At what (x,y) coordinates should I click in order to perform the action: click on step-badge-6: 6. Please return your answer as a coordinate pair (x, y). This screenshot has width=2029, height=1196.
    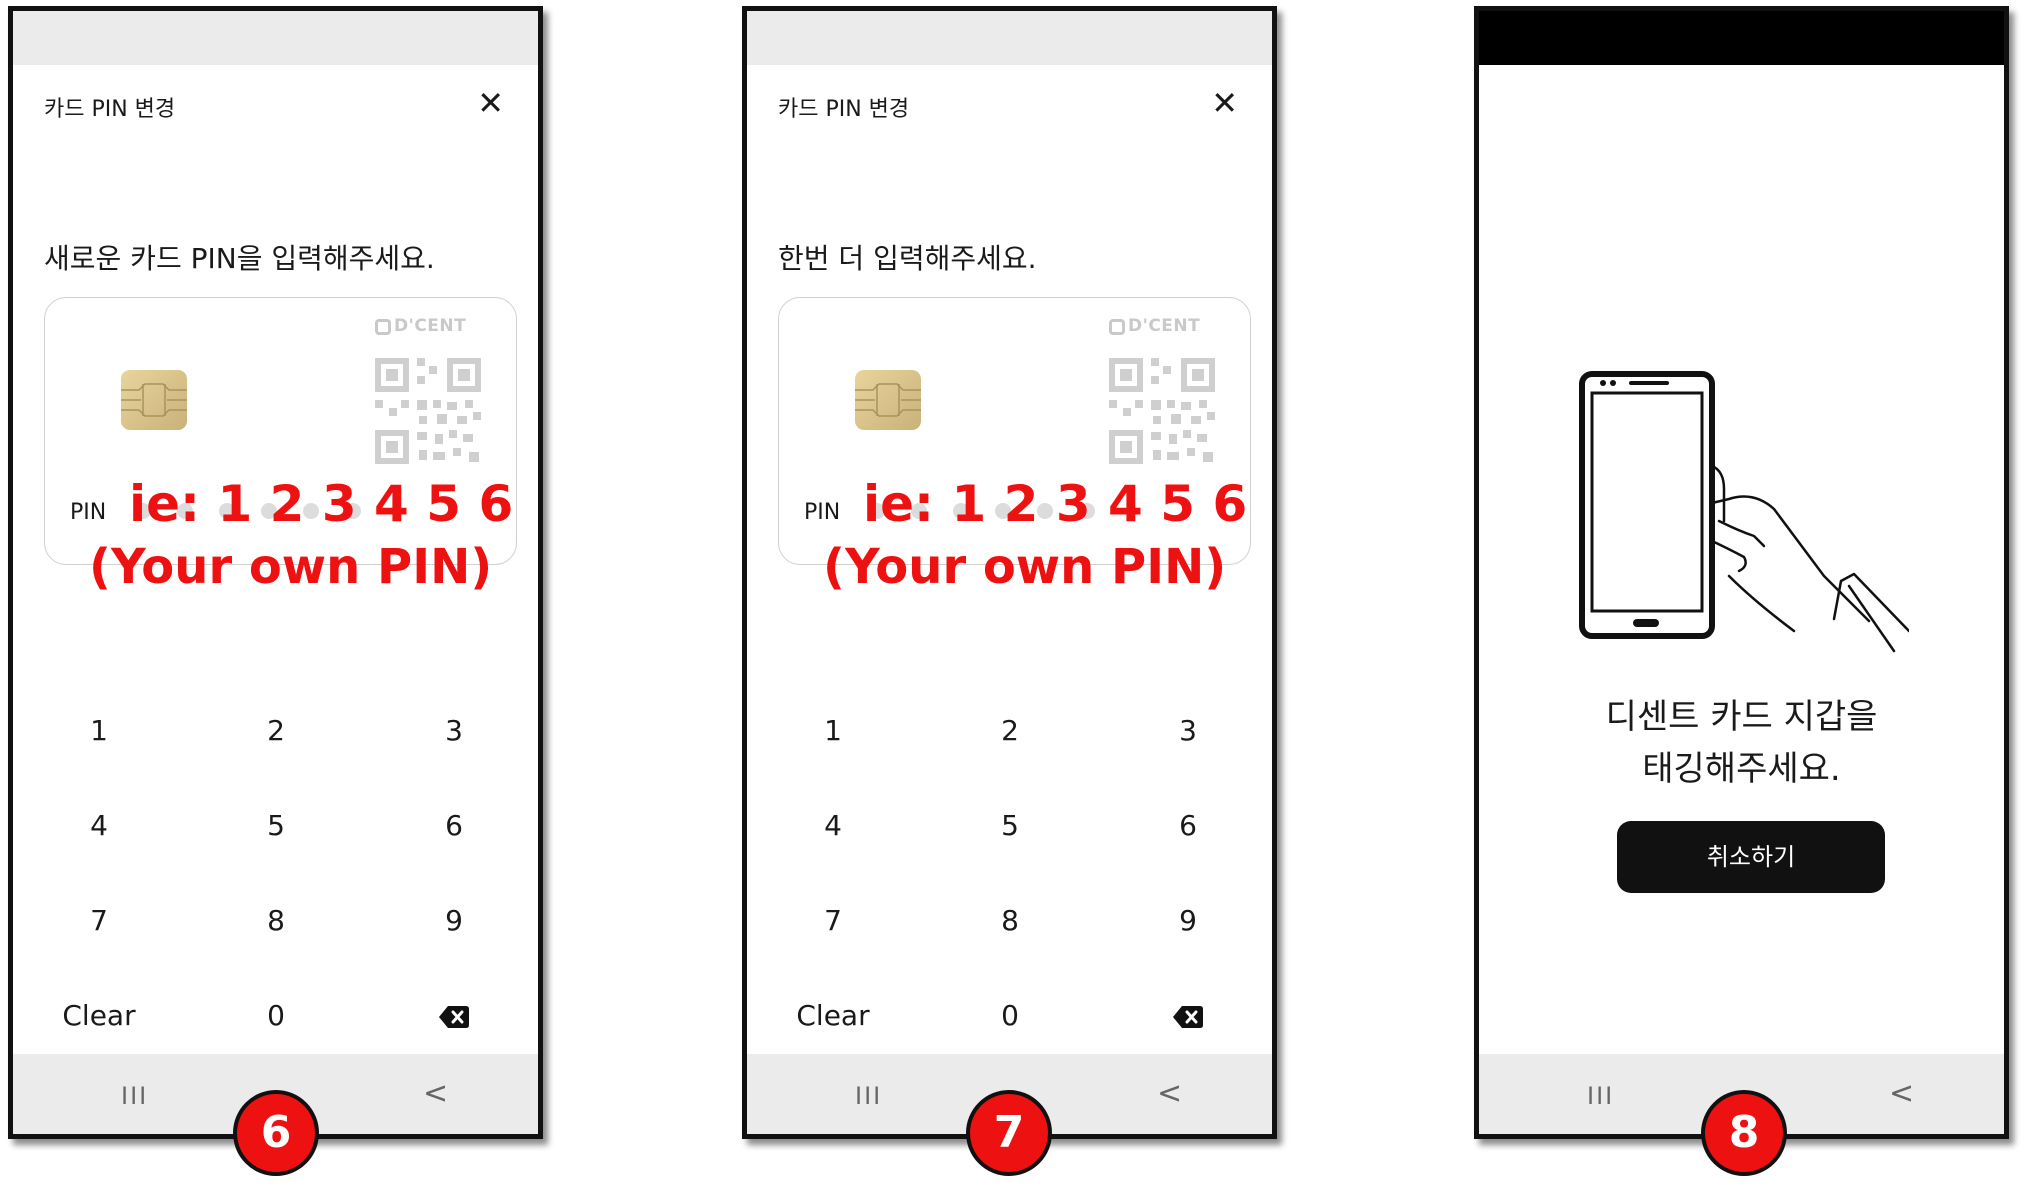
    Looking at the image, I should click on (276, 1133).